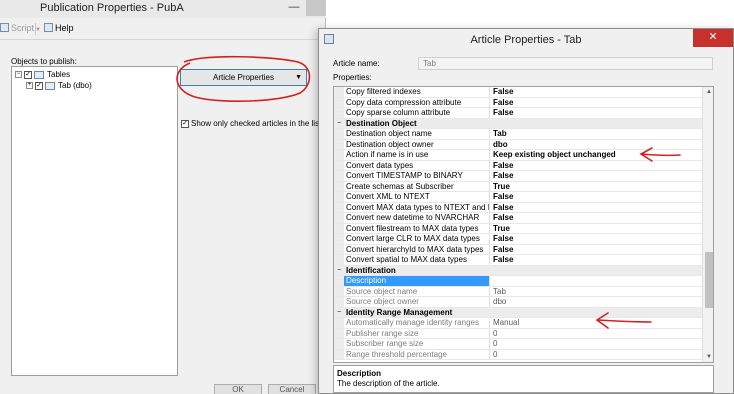 Image resolution: width=734 pixels, height=394 pixels. I want to click on tree-node-tab: + ✓ Tab (dbo), so click(59, 85).